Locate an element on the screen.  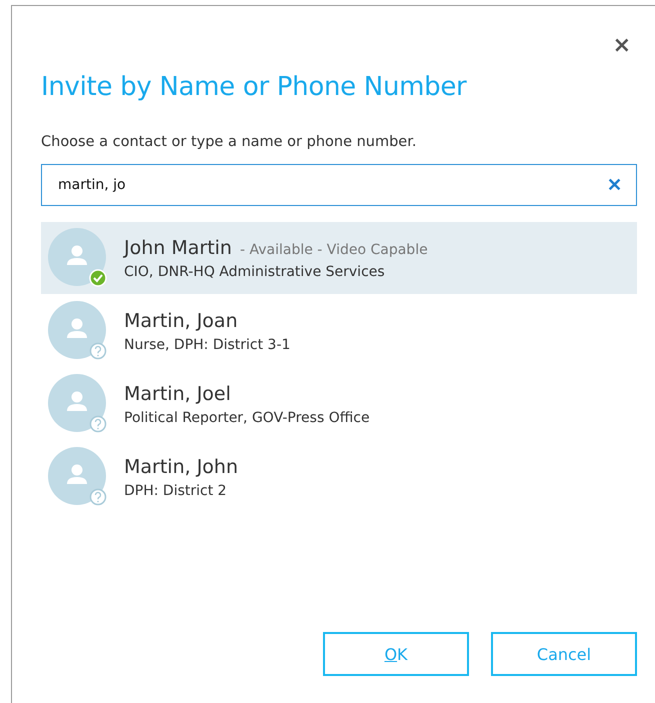
contact-name: John Martin is located at coordinates (178, 247).